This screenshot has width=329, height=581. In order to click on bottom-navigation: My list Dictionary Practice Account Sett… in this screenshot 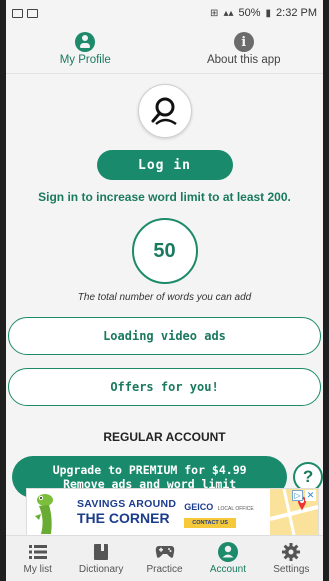, I will do `click(164, 558)`.